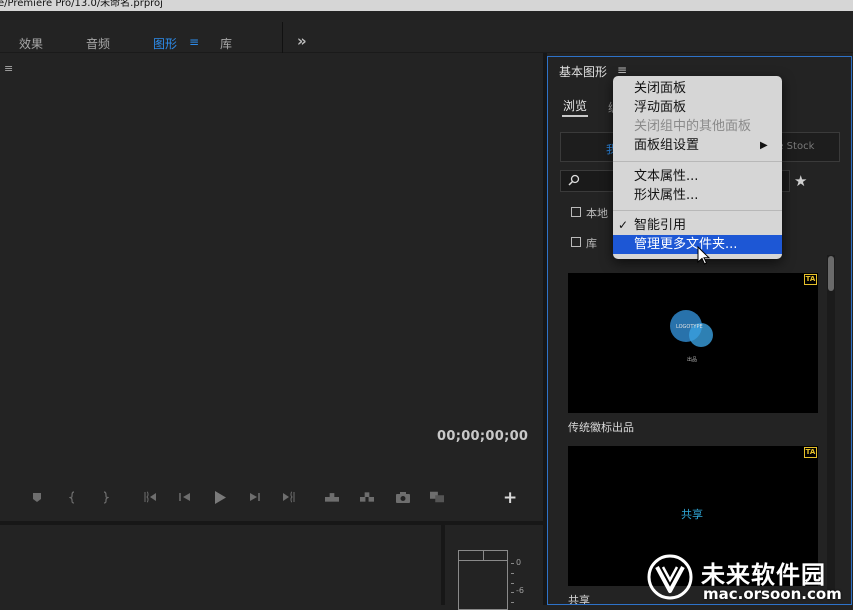  What do you see at coordinates (692, 514) in the screenshot?
I see `template-preview-text: 共享` at bounding box center [692, 514].